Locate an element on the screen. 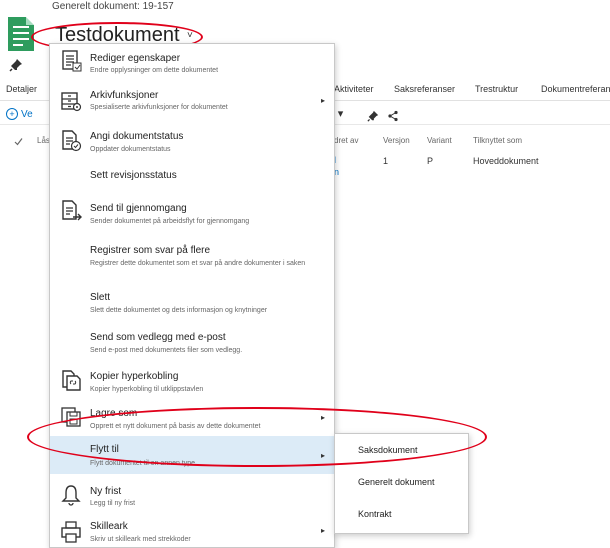 Image resolution: width=610 pixels, height=548 pixels. edit-properties-icon is located at coordinates (72, 61).